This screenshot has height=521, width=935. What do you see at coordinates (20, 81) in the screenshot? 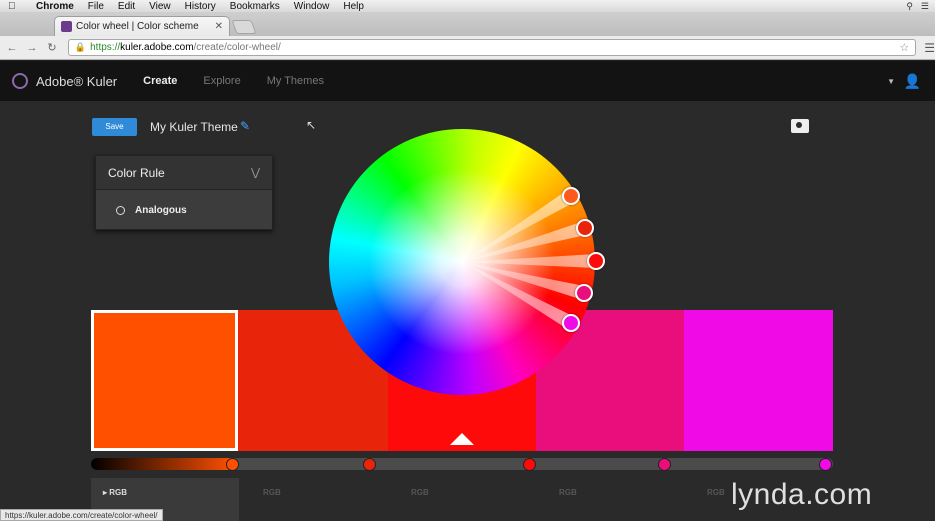
I see `kuler-logo-icon` at bounding box center [20, 81].